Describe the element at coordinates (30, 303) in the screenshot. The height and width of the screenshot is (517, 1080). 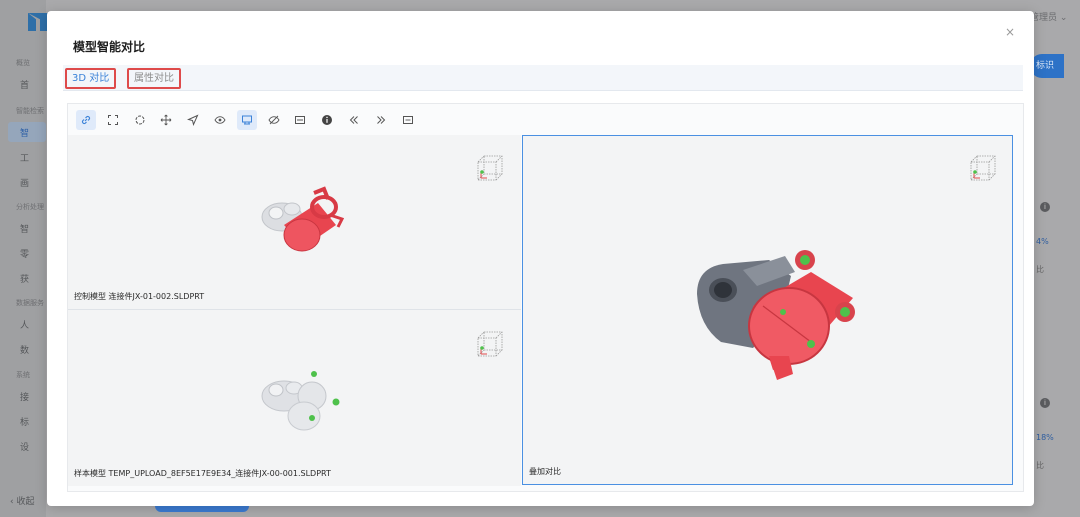
I see `sidebar-section-data: 数据服务` at that location.